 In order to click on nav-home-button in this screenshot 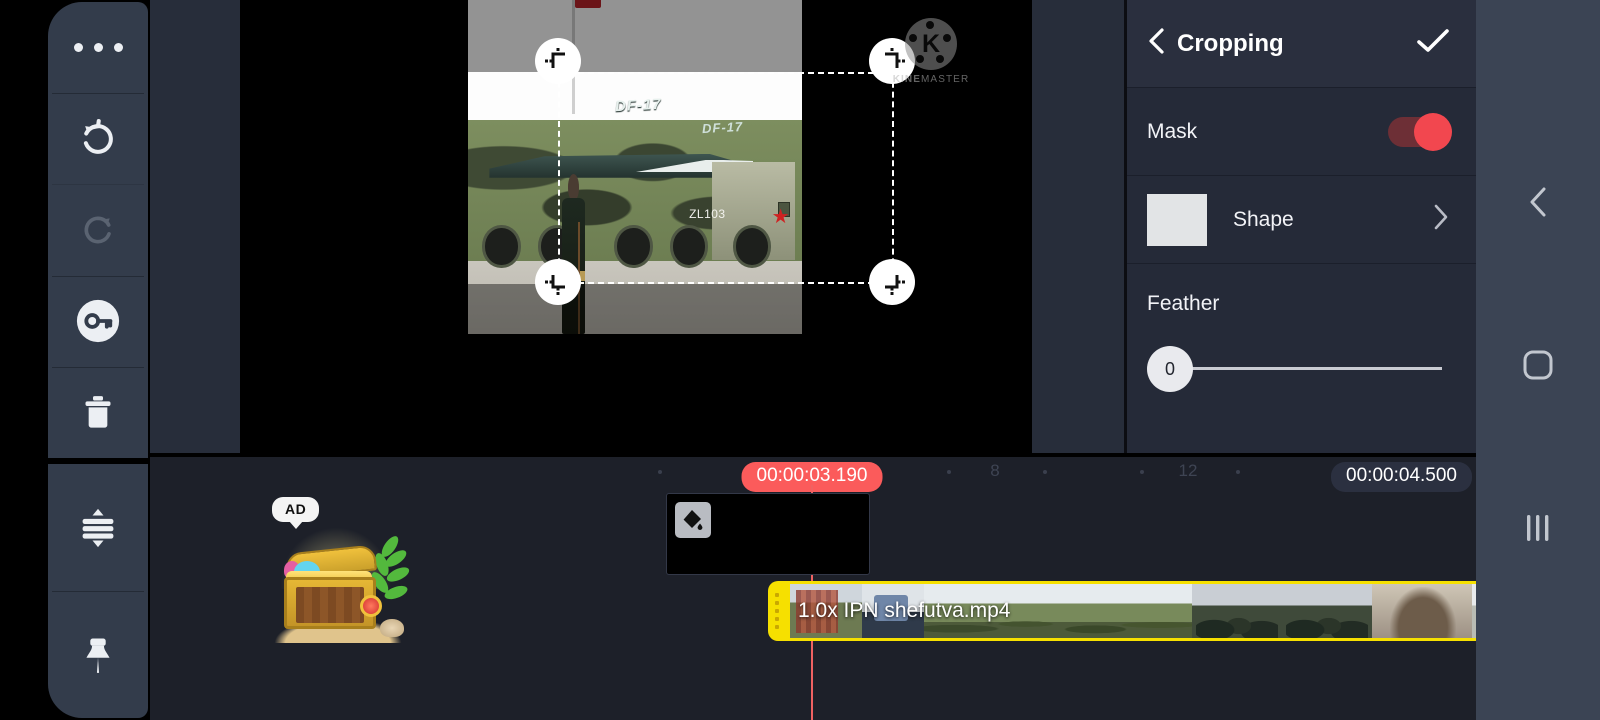, I will do `click(1538, 365)`.